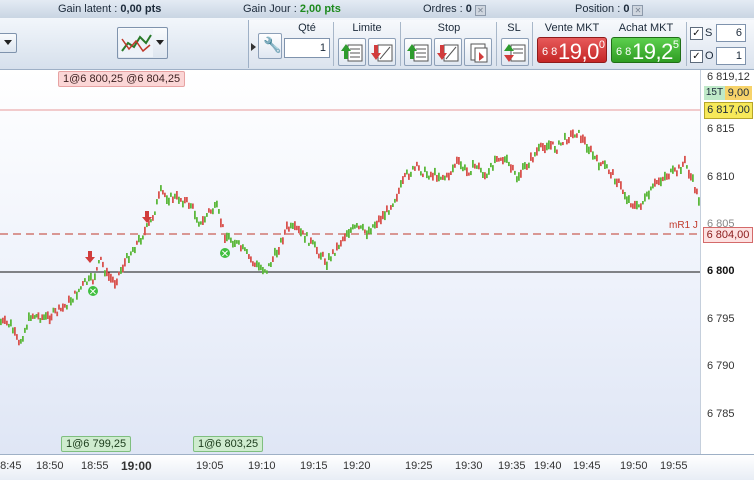  Describe the element at coordinates (96, 444) in the screenshot. I see `fill-tag: 1@6 799,25` at that location.